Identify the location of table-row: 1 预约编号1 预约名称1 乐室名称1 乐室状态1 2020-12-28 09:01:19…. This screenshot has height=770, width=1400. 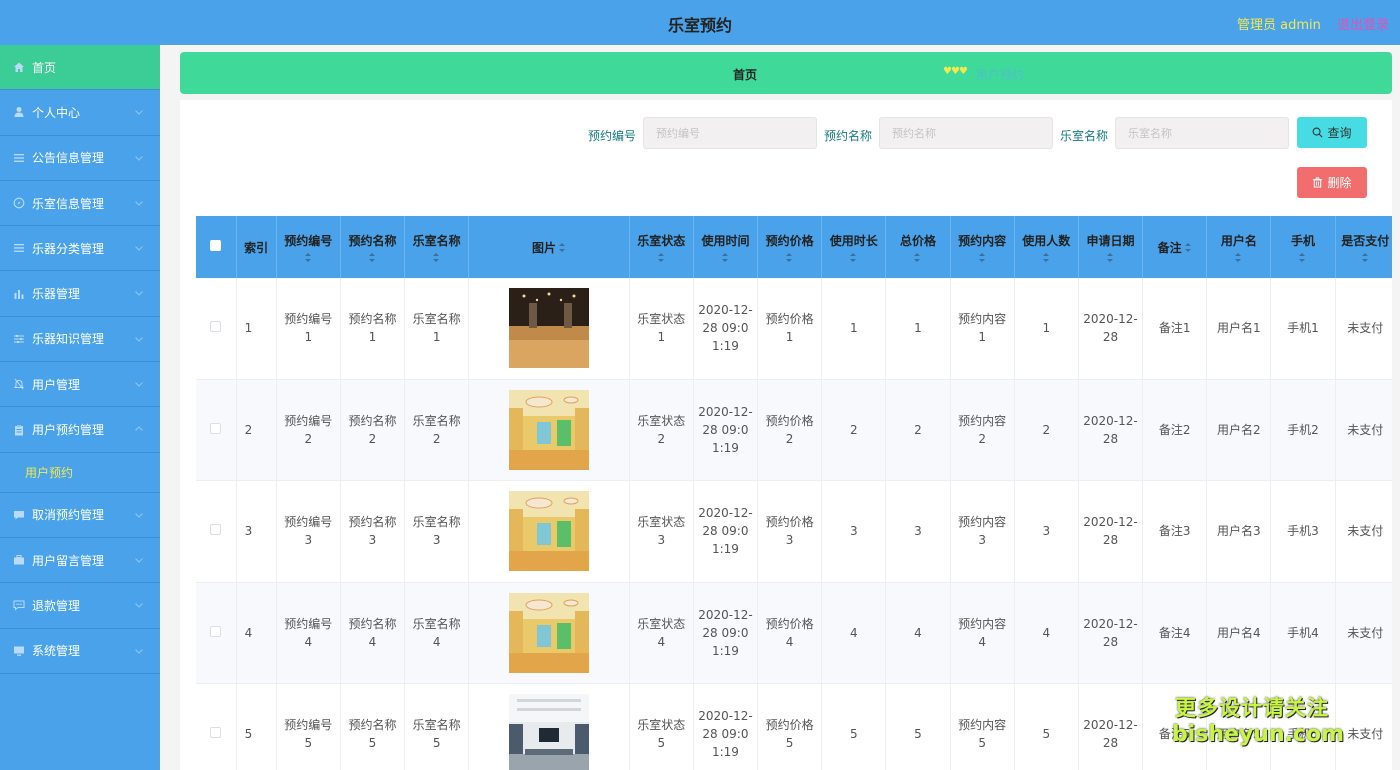
(794, 329).